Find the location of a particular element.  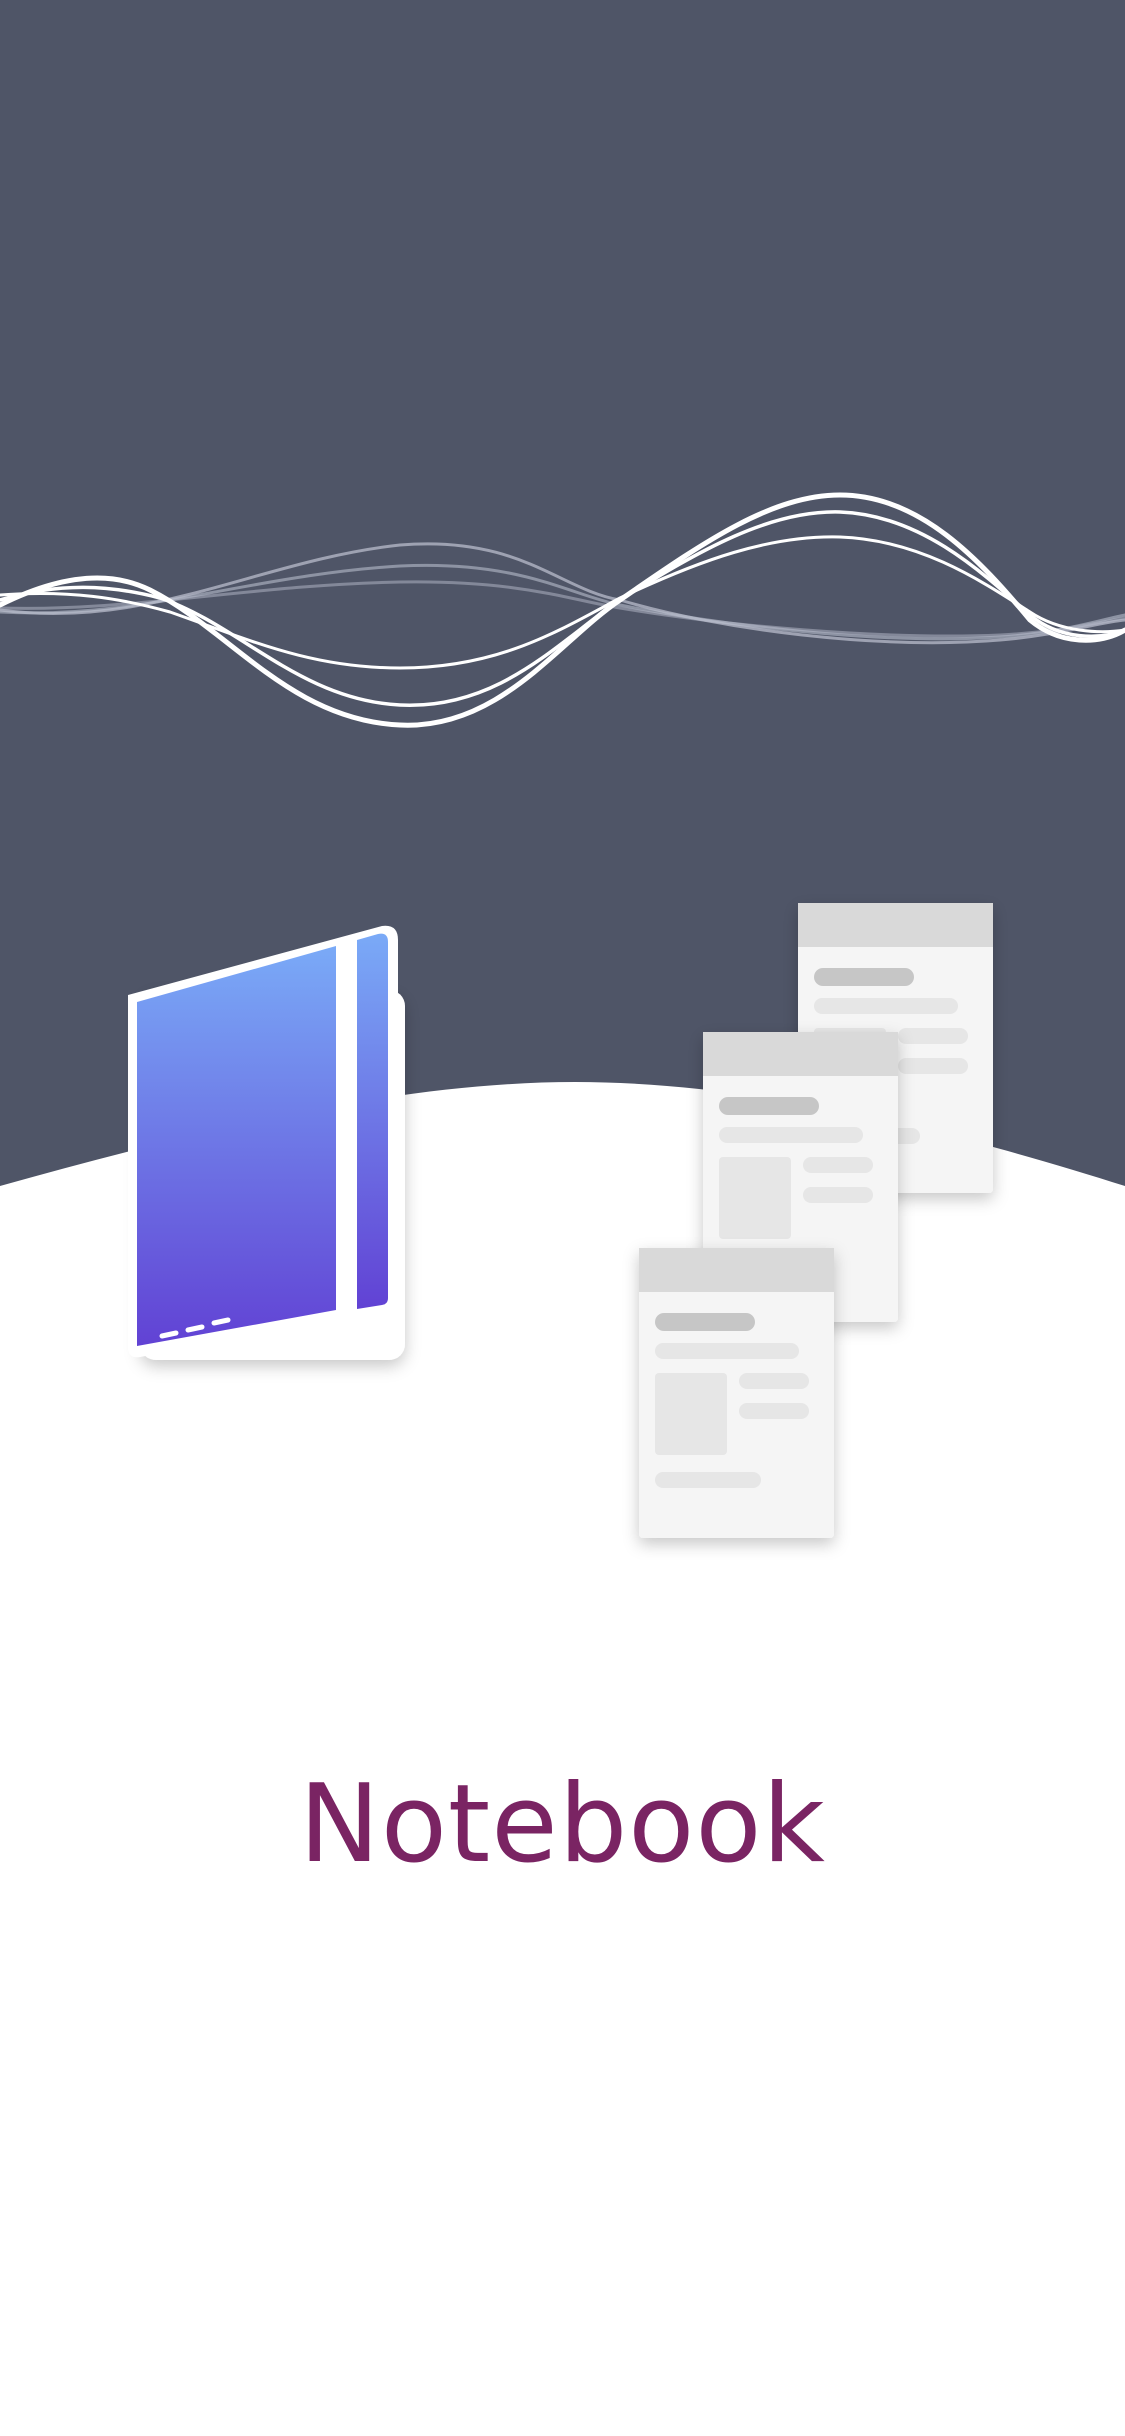

notebook-icon is located at coordinates (266, 1142).